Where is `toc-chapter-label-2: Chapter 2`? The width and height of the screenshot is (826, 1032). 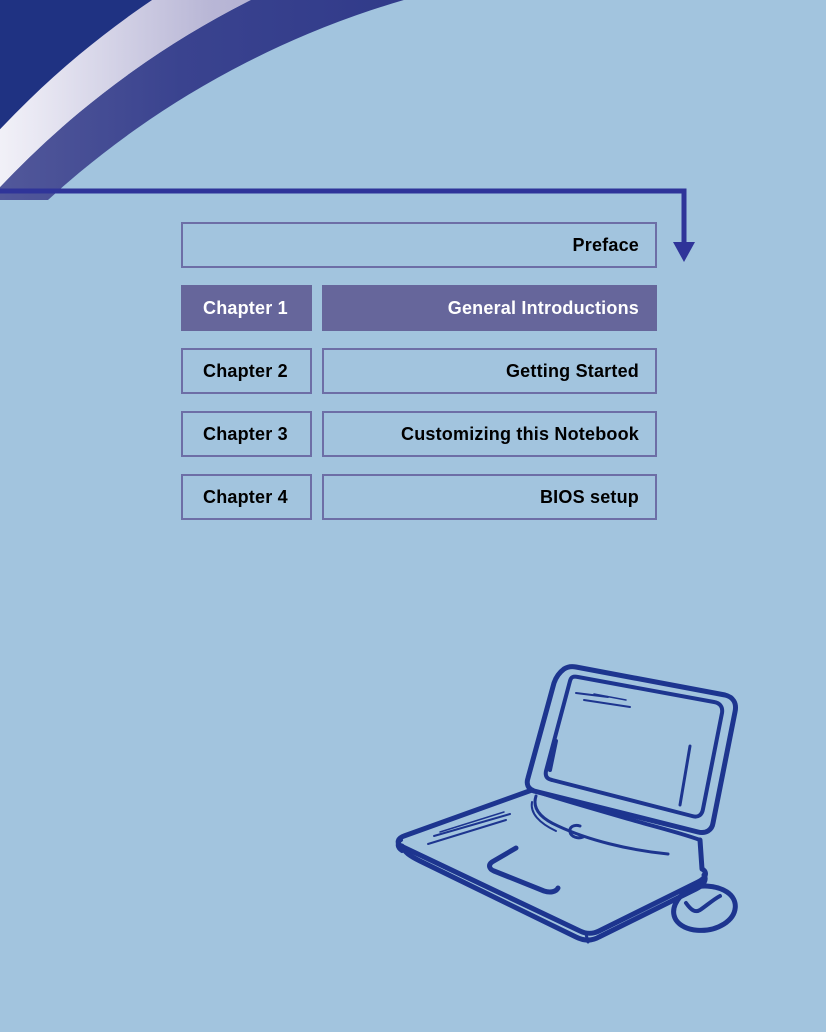
toc-chapter-label-2: Chapter 2 is located at coordinates (246, 371).